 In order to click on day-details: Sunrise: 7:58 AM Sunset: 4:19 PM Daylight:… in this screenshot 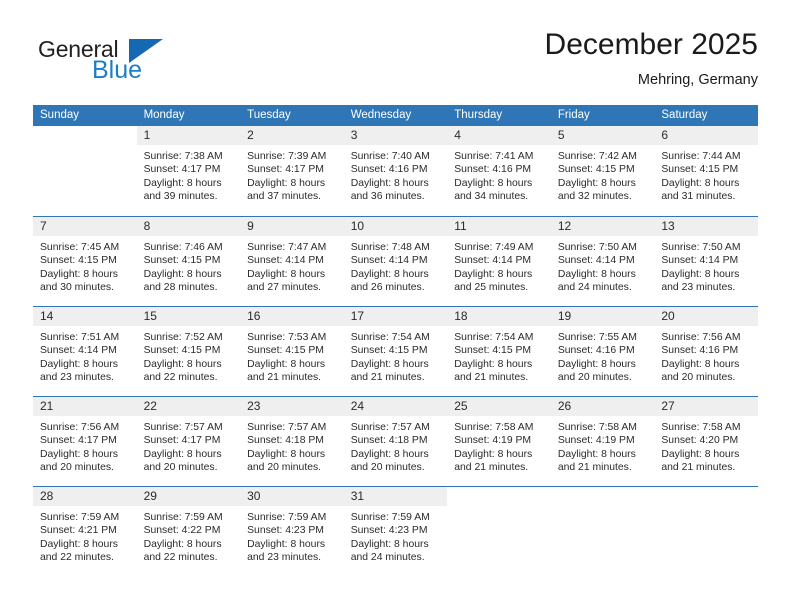, I will do `click(499, 445)`.